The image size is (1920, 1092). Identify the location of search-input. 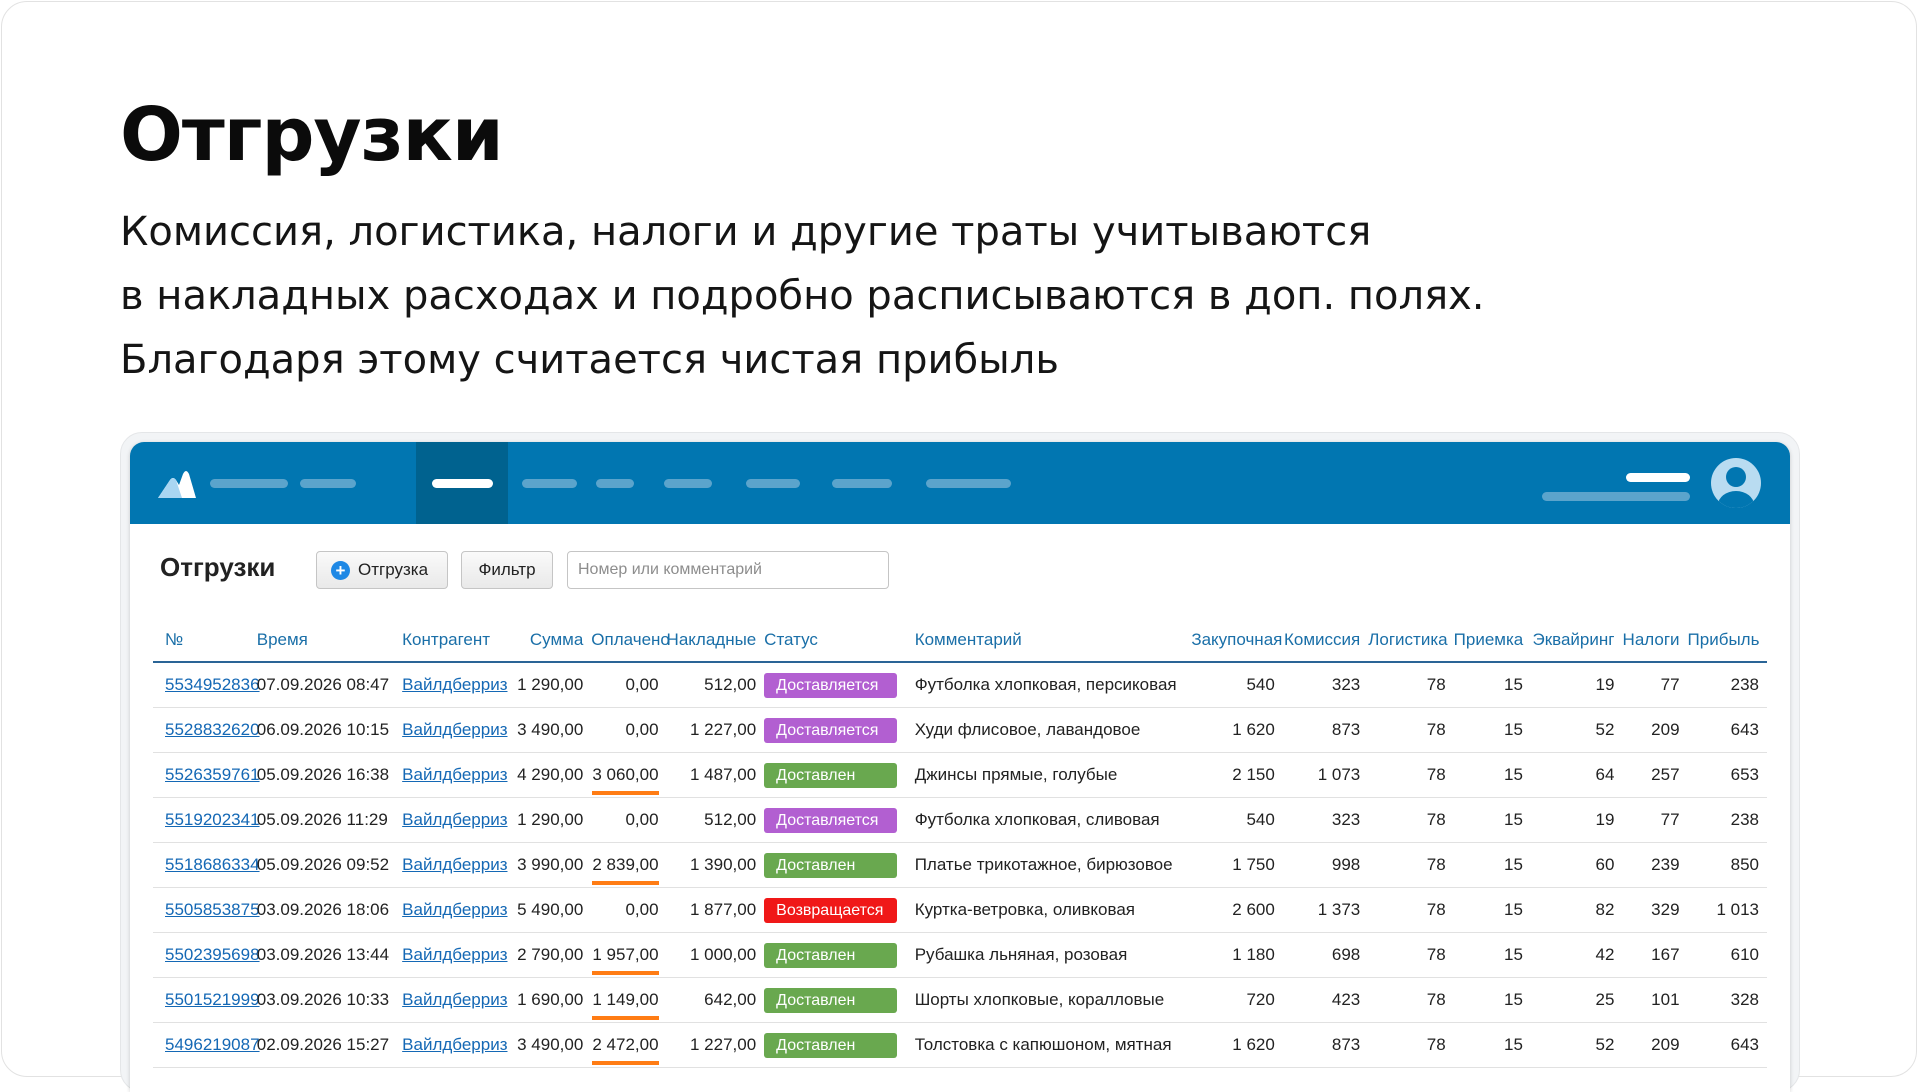
(728, 570).